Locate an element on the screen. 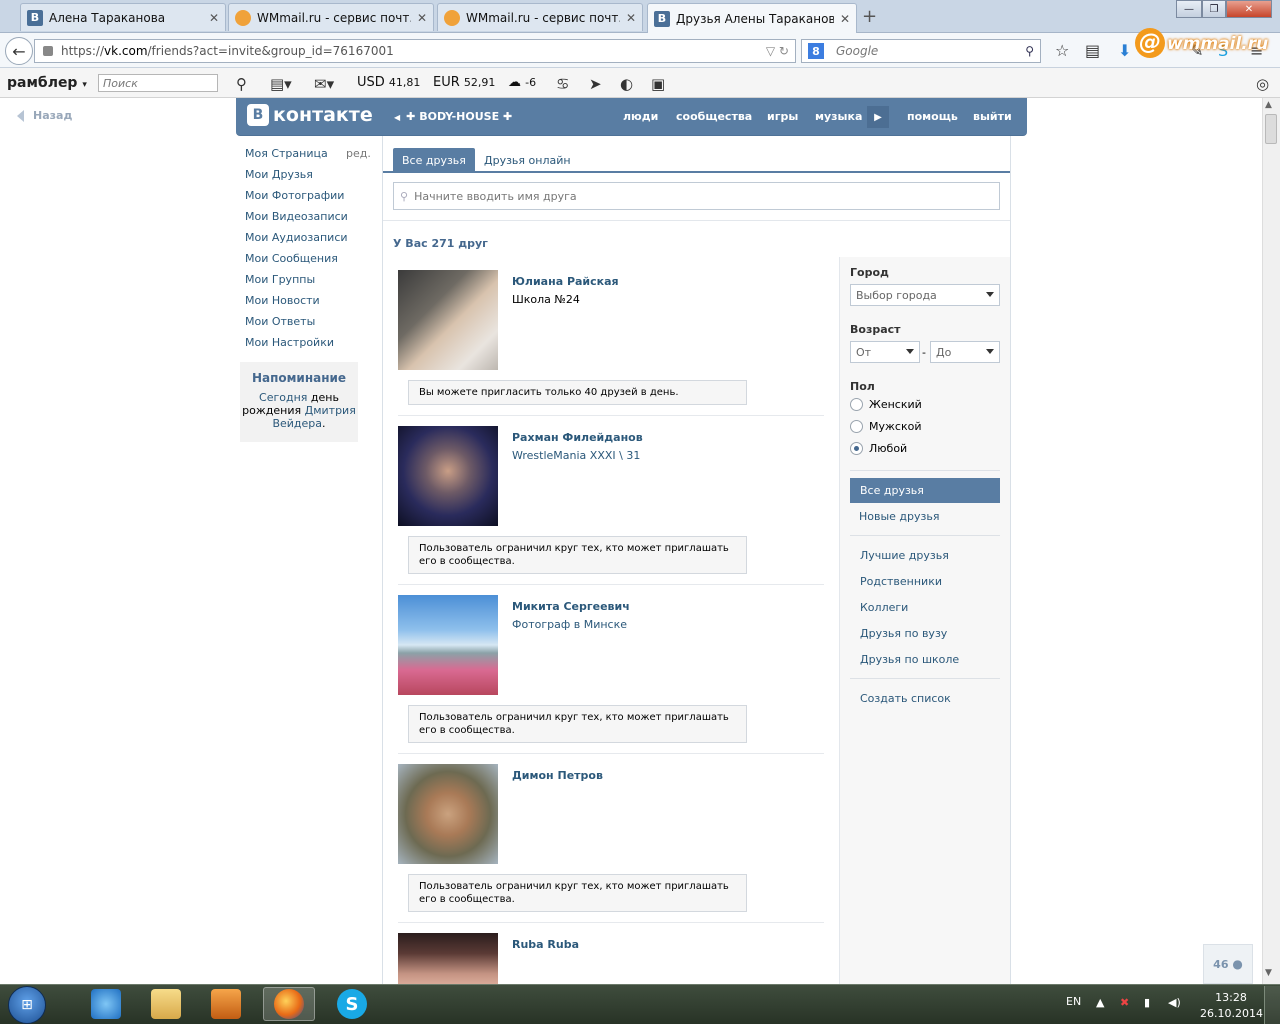 The image size is (1280, 1024). age-from-select: От is located at coordinates (885, 352).